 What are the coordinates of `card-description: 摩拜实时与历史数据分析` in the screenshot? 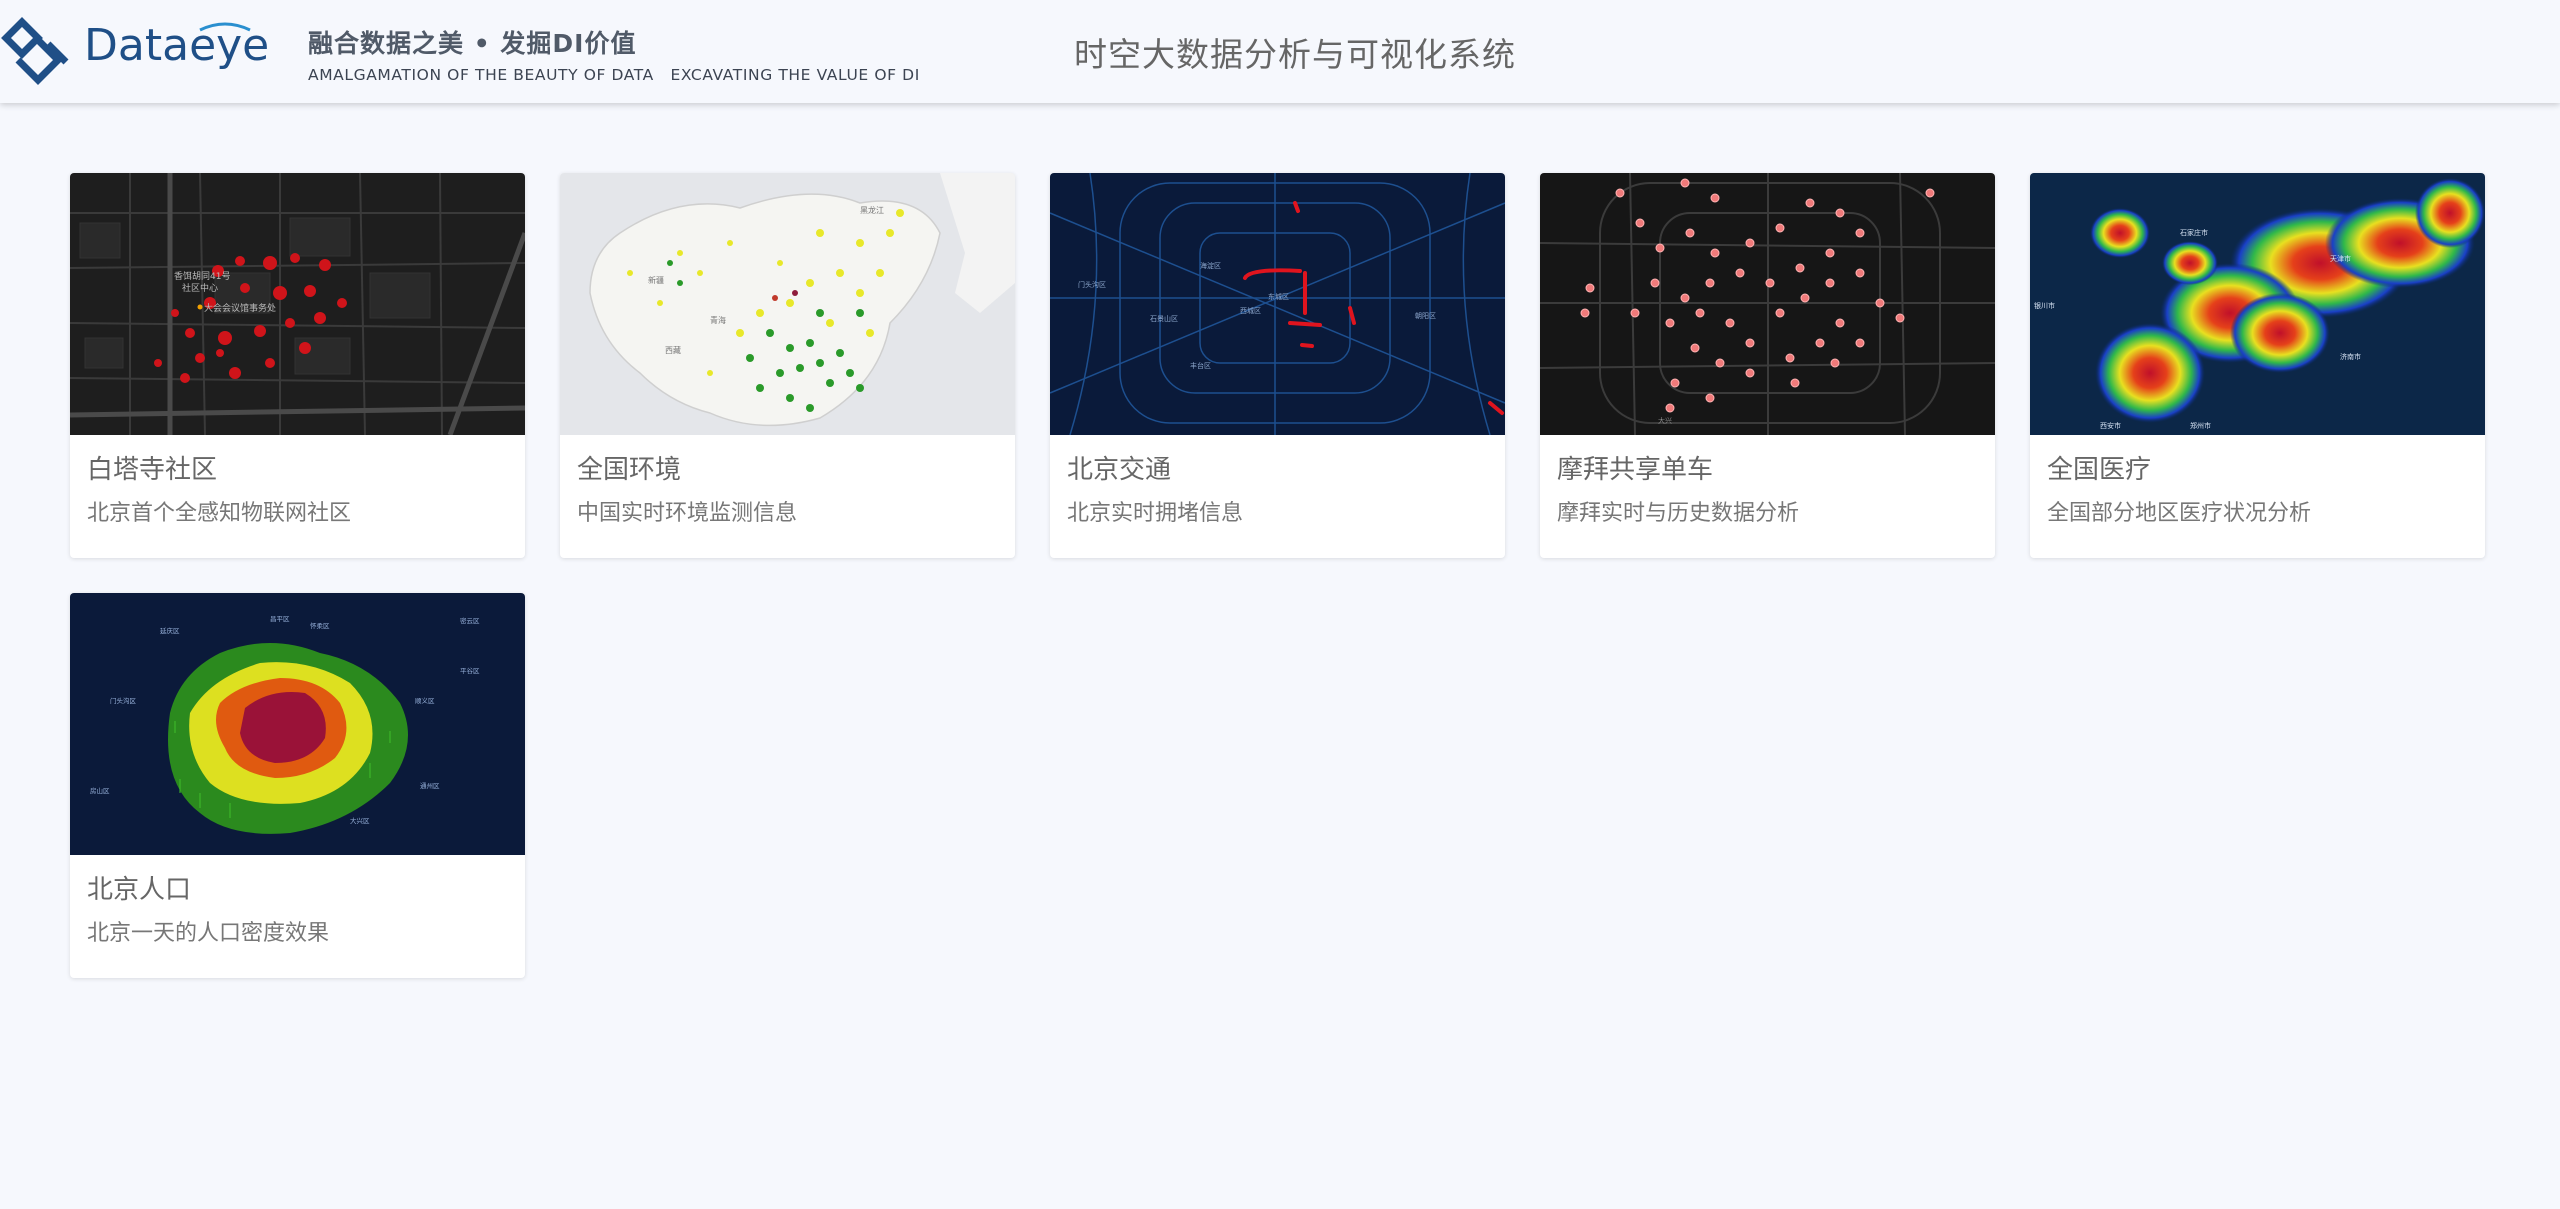 It's located at (1678, 513).